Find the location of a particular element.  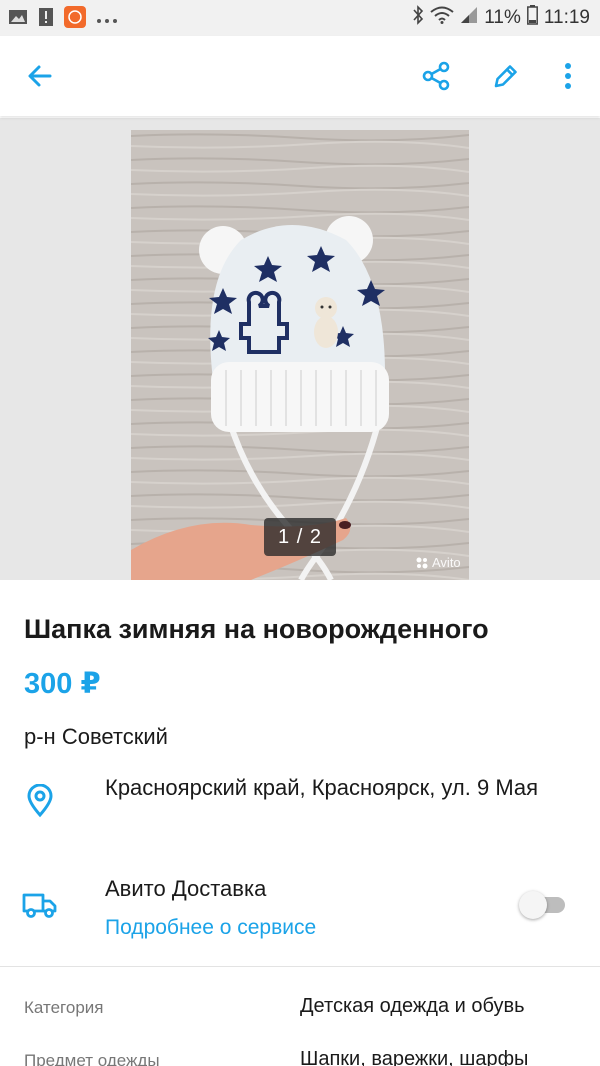

more-dots-icon is located at coordinates (107, 20).